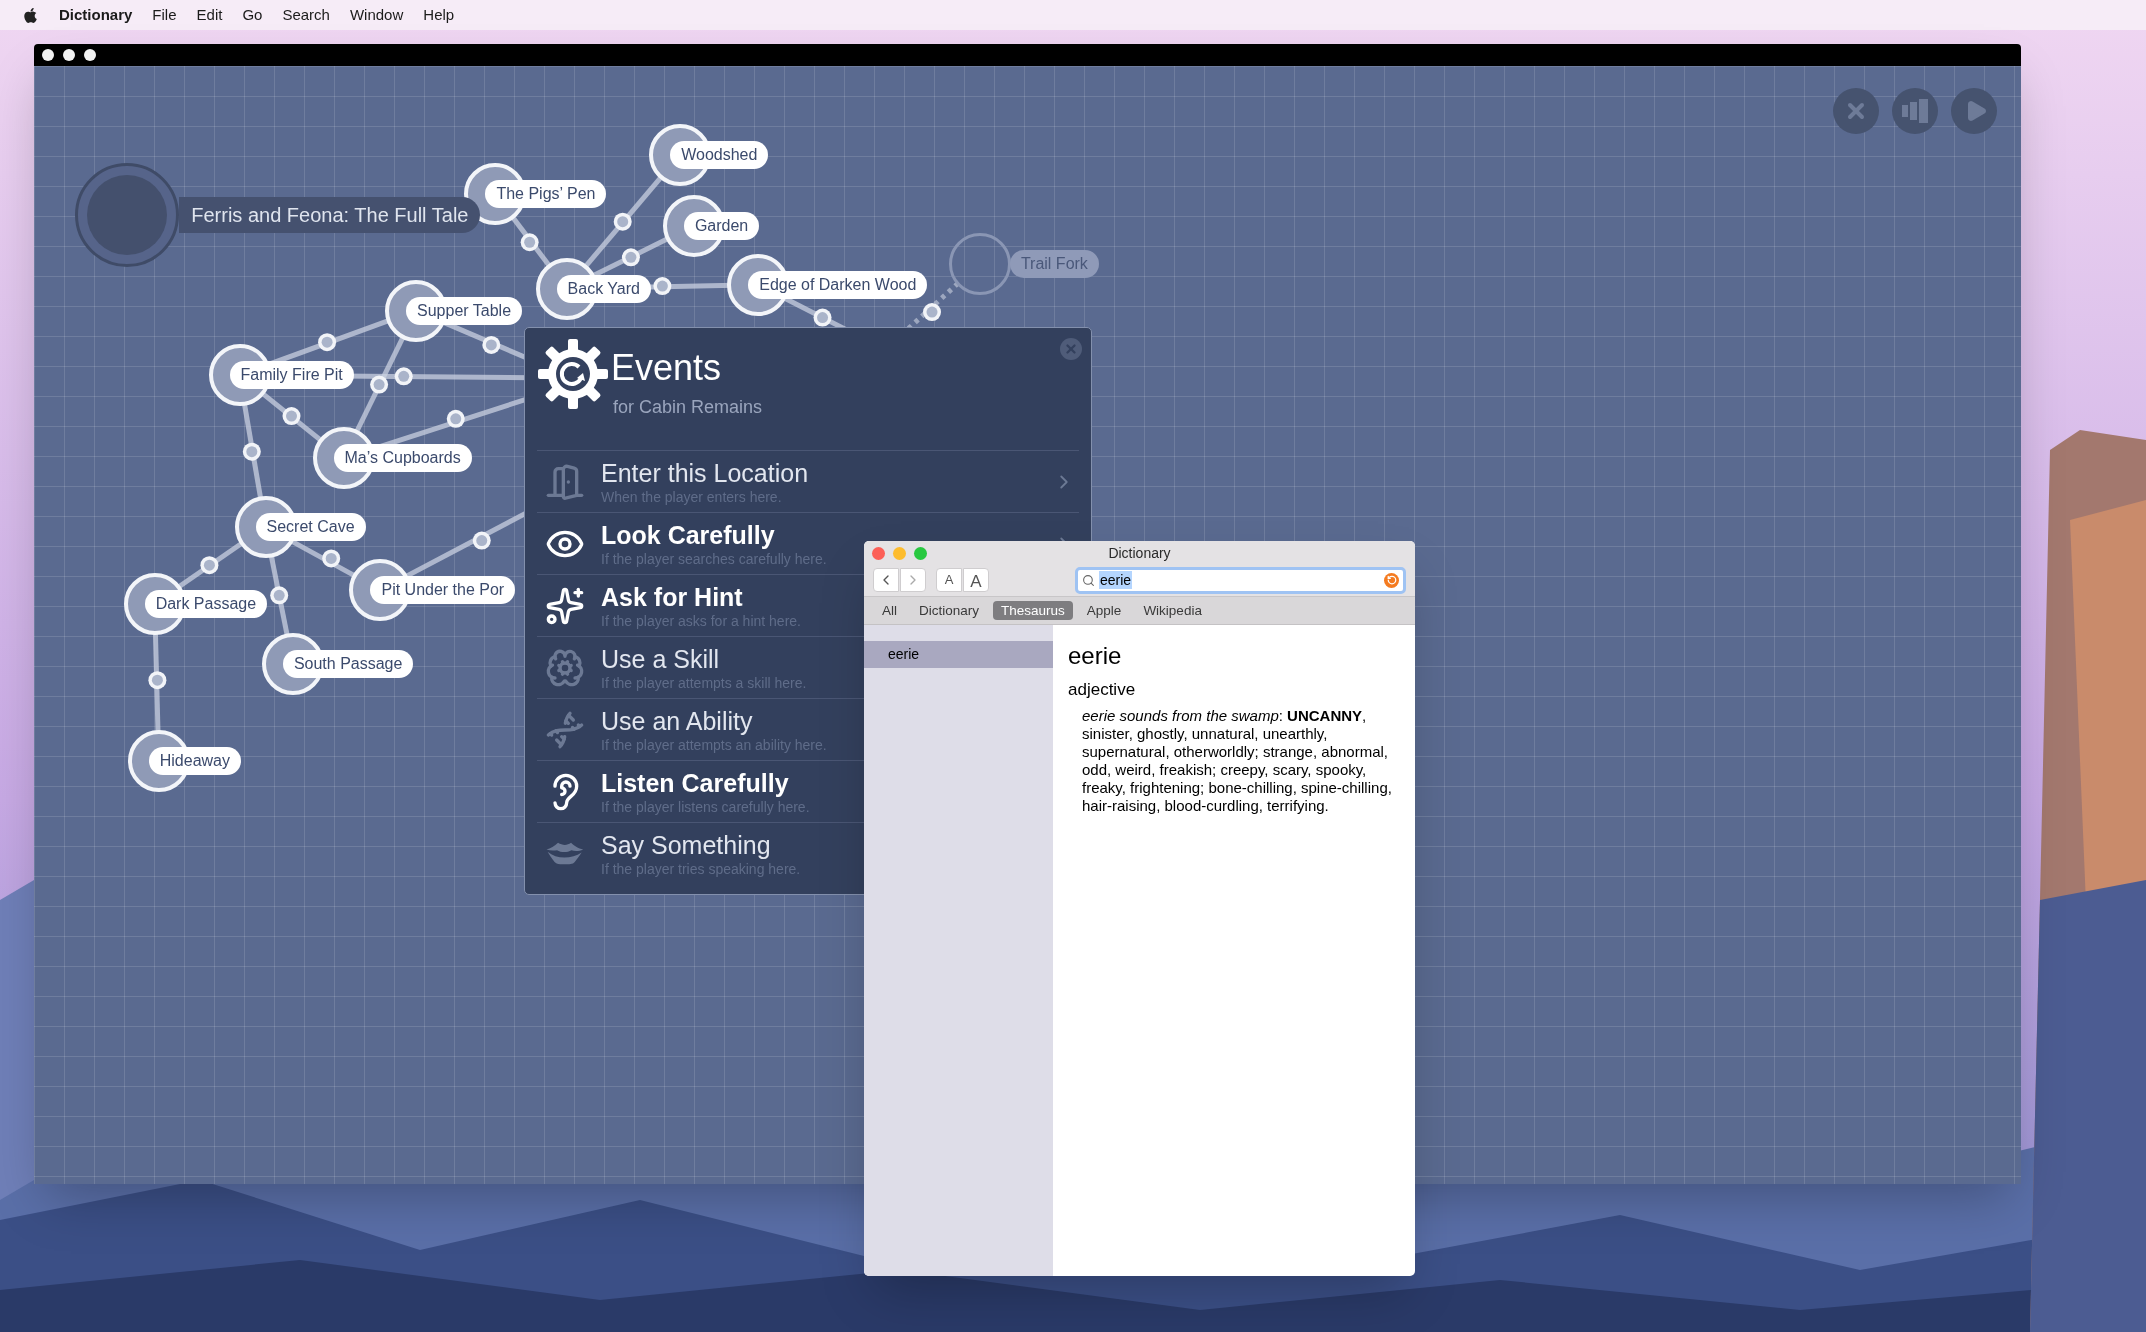  What do you see at coordinates (464, 310) in the screenshot?
I see `location-label: Supper Table` at bounding box center [464, 310].